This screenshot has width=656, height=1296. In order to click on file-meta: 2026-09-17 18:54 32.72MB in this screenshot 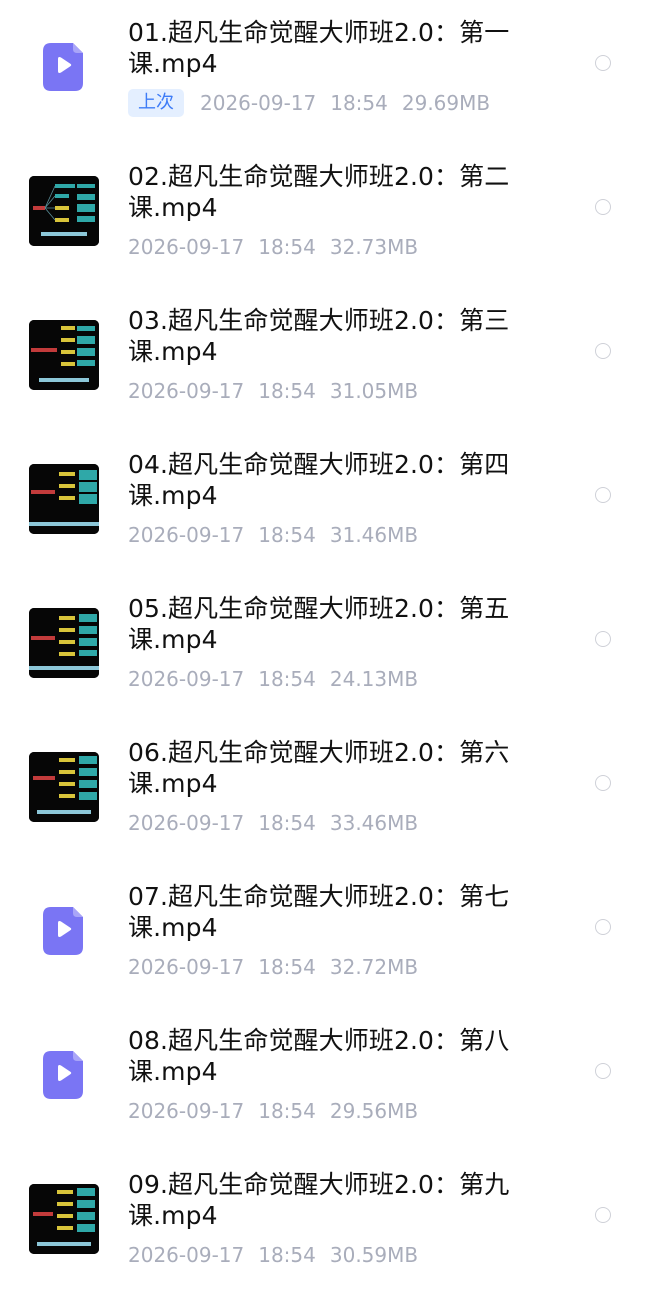, I will do `click(273, 967)`.